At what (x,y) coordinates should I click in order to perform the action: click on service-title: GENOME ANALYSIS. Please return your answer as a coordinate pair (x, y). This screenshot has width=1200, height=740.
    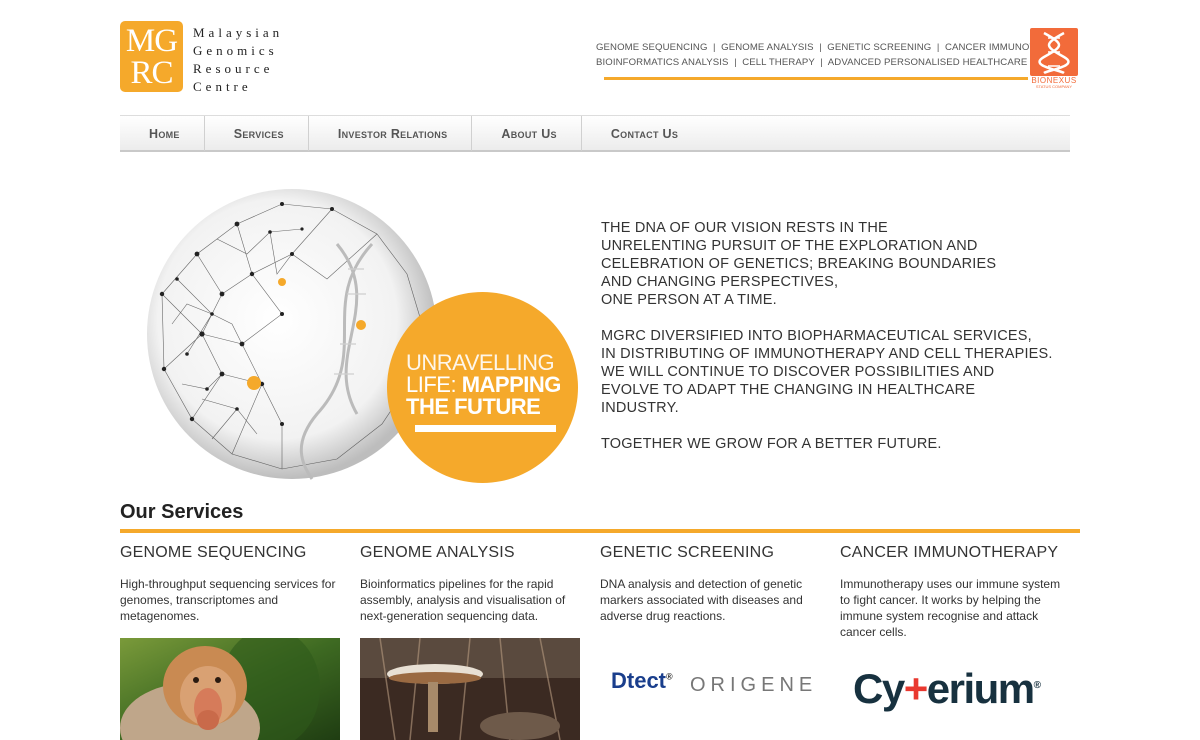
    Looking at the image, I should click on (475, 553).